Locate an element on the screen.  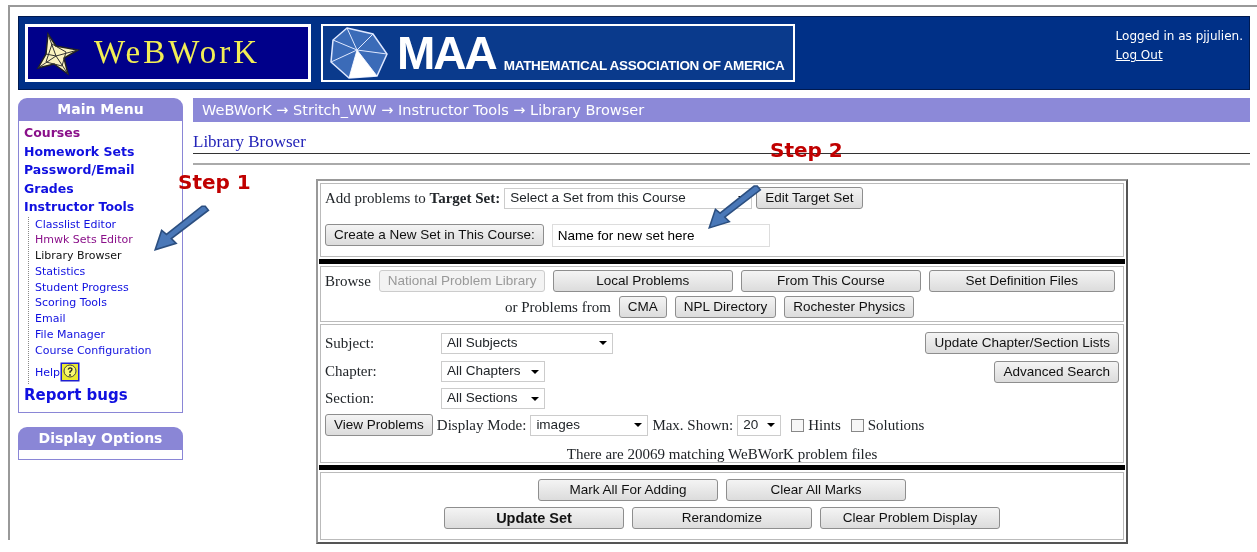
display-mode-label: Display Mode: is located at coordinates (481, 425).